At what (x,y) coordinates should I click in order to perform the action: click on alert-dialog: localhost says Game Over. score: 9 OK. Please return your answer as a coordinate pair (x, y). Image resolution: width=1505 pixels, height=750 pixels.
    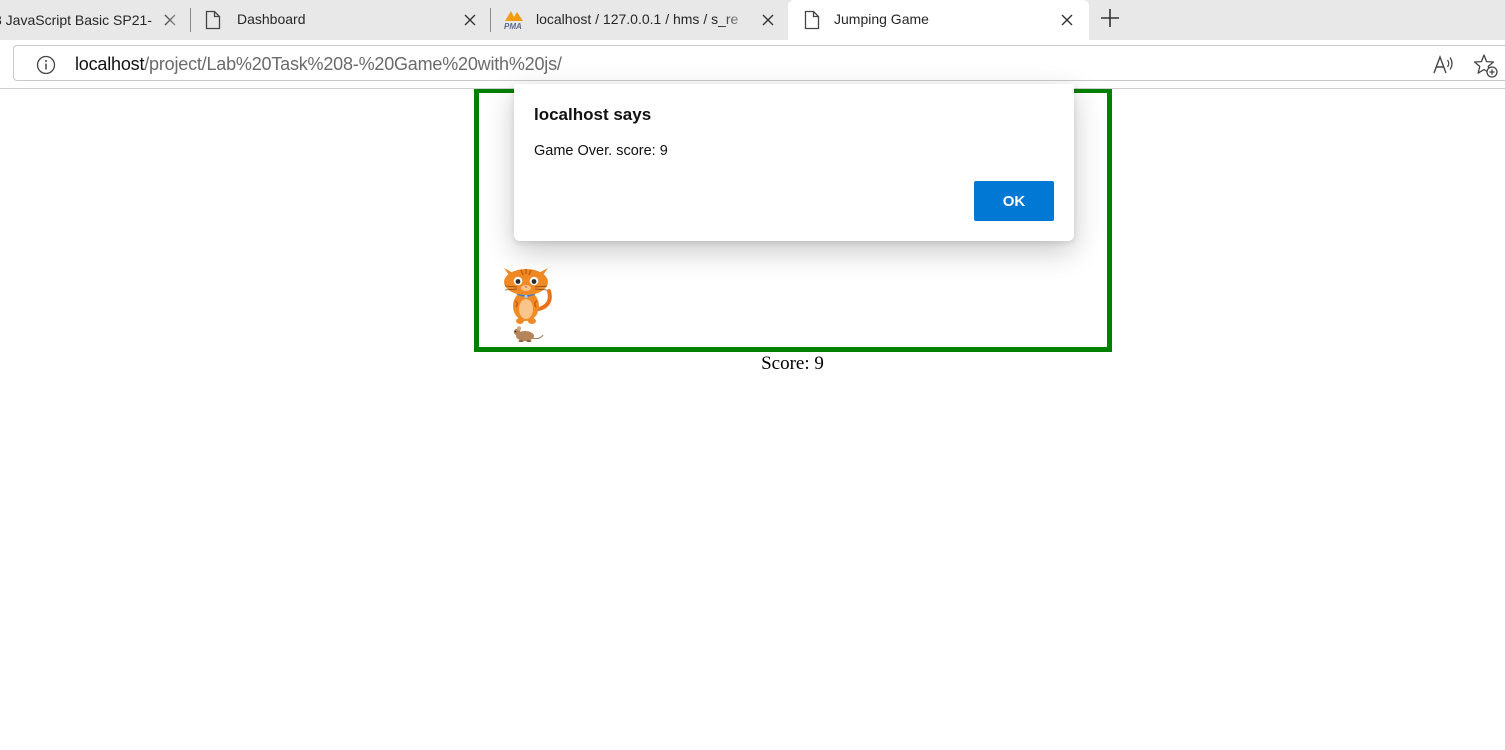
    Looking at the image, I should click on (794, 162).